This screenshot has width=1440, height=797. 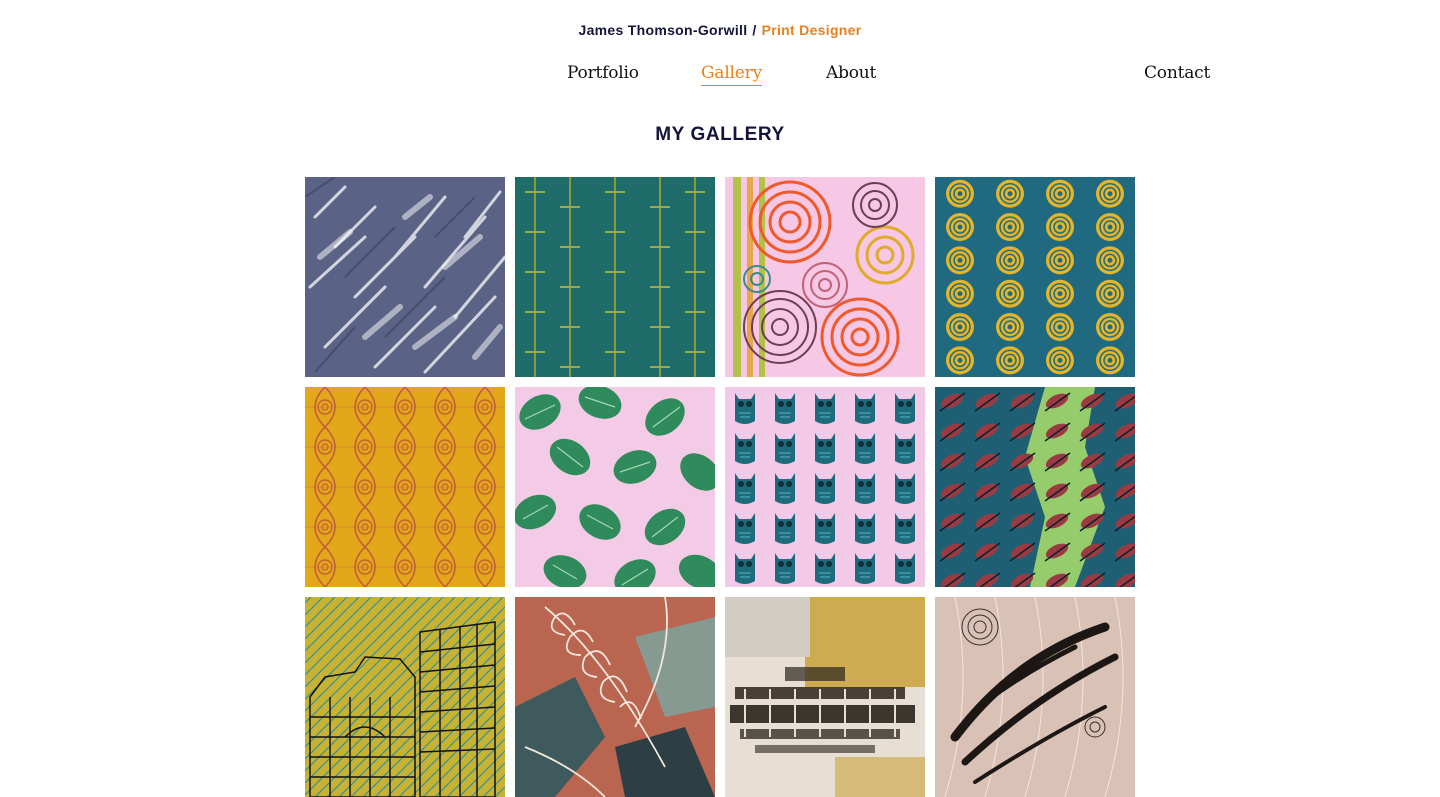 I want to click on teal-yellow-circle-grid-print, so click(x=1035, y=277).